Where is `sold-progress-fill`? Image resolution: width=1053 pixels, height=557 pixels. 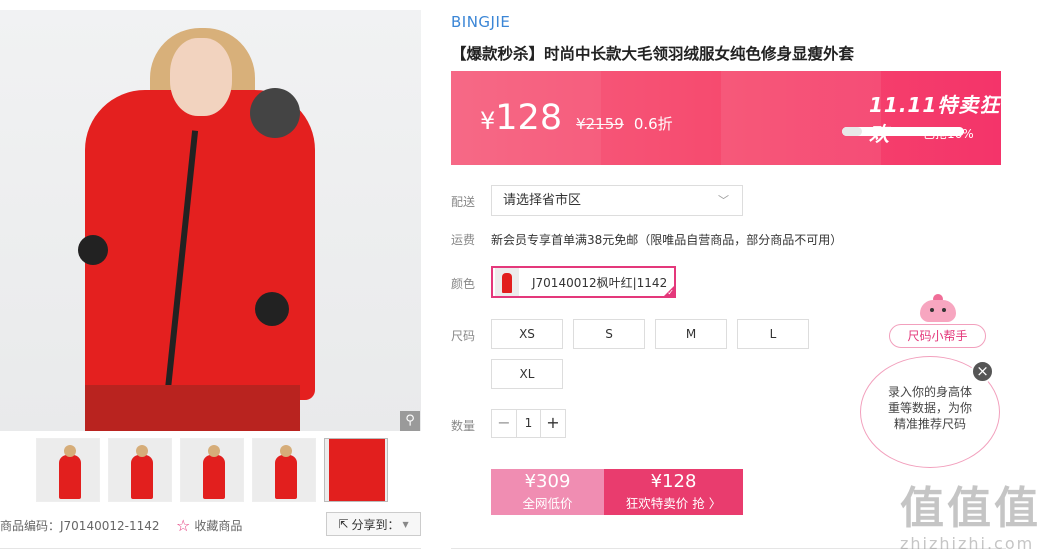 sold-progress-fill is located at coordinates (852, 131).